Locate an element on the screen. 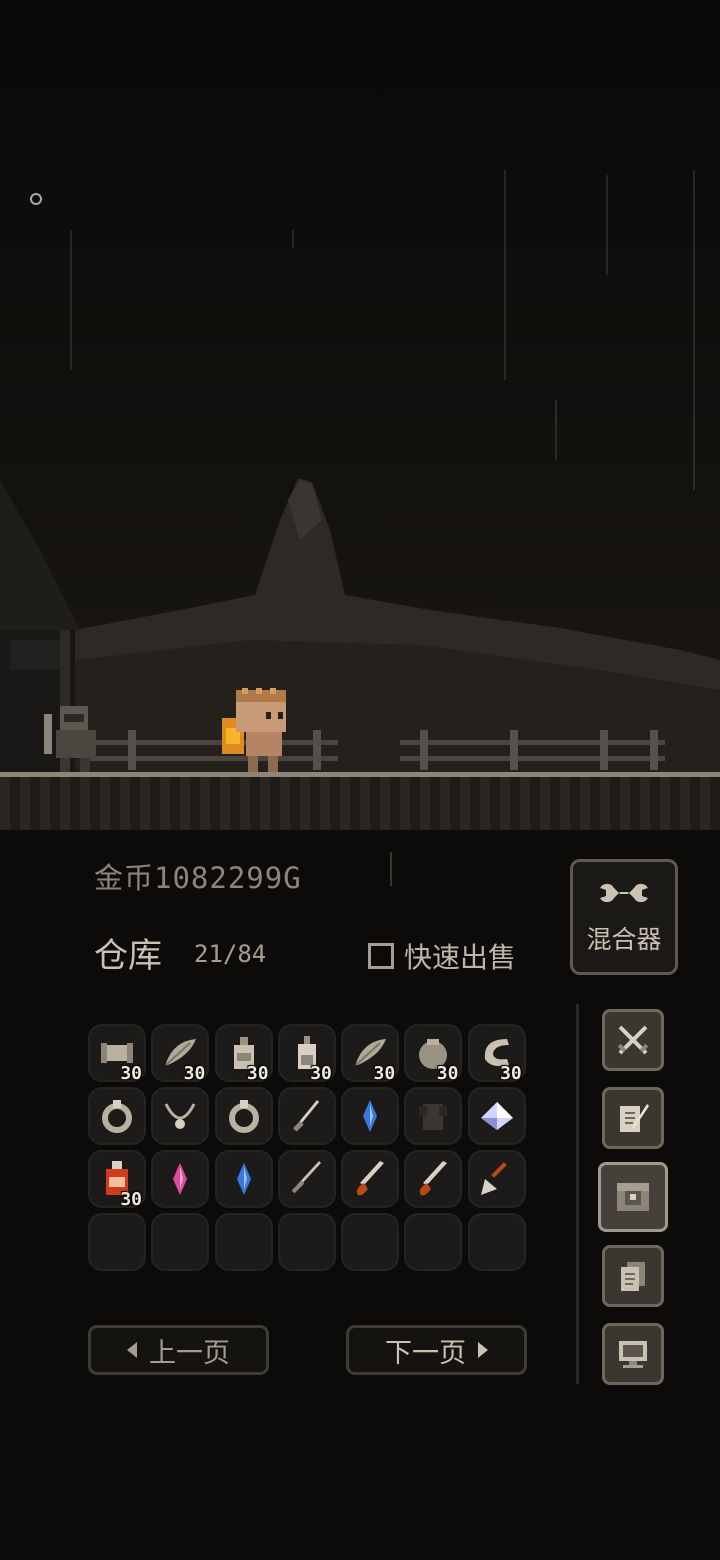  cobblestone-ground is located at coordinates (360, 801).